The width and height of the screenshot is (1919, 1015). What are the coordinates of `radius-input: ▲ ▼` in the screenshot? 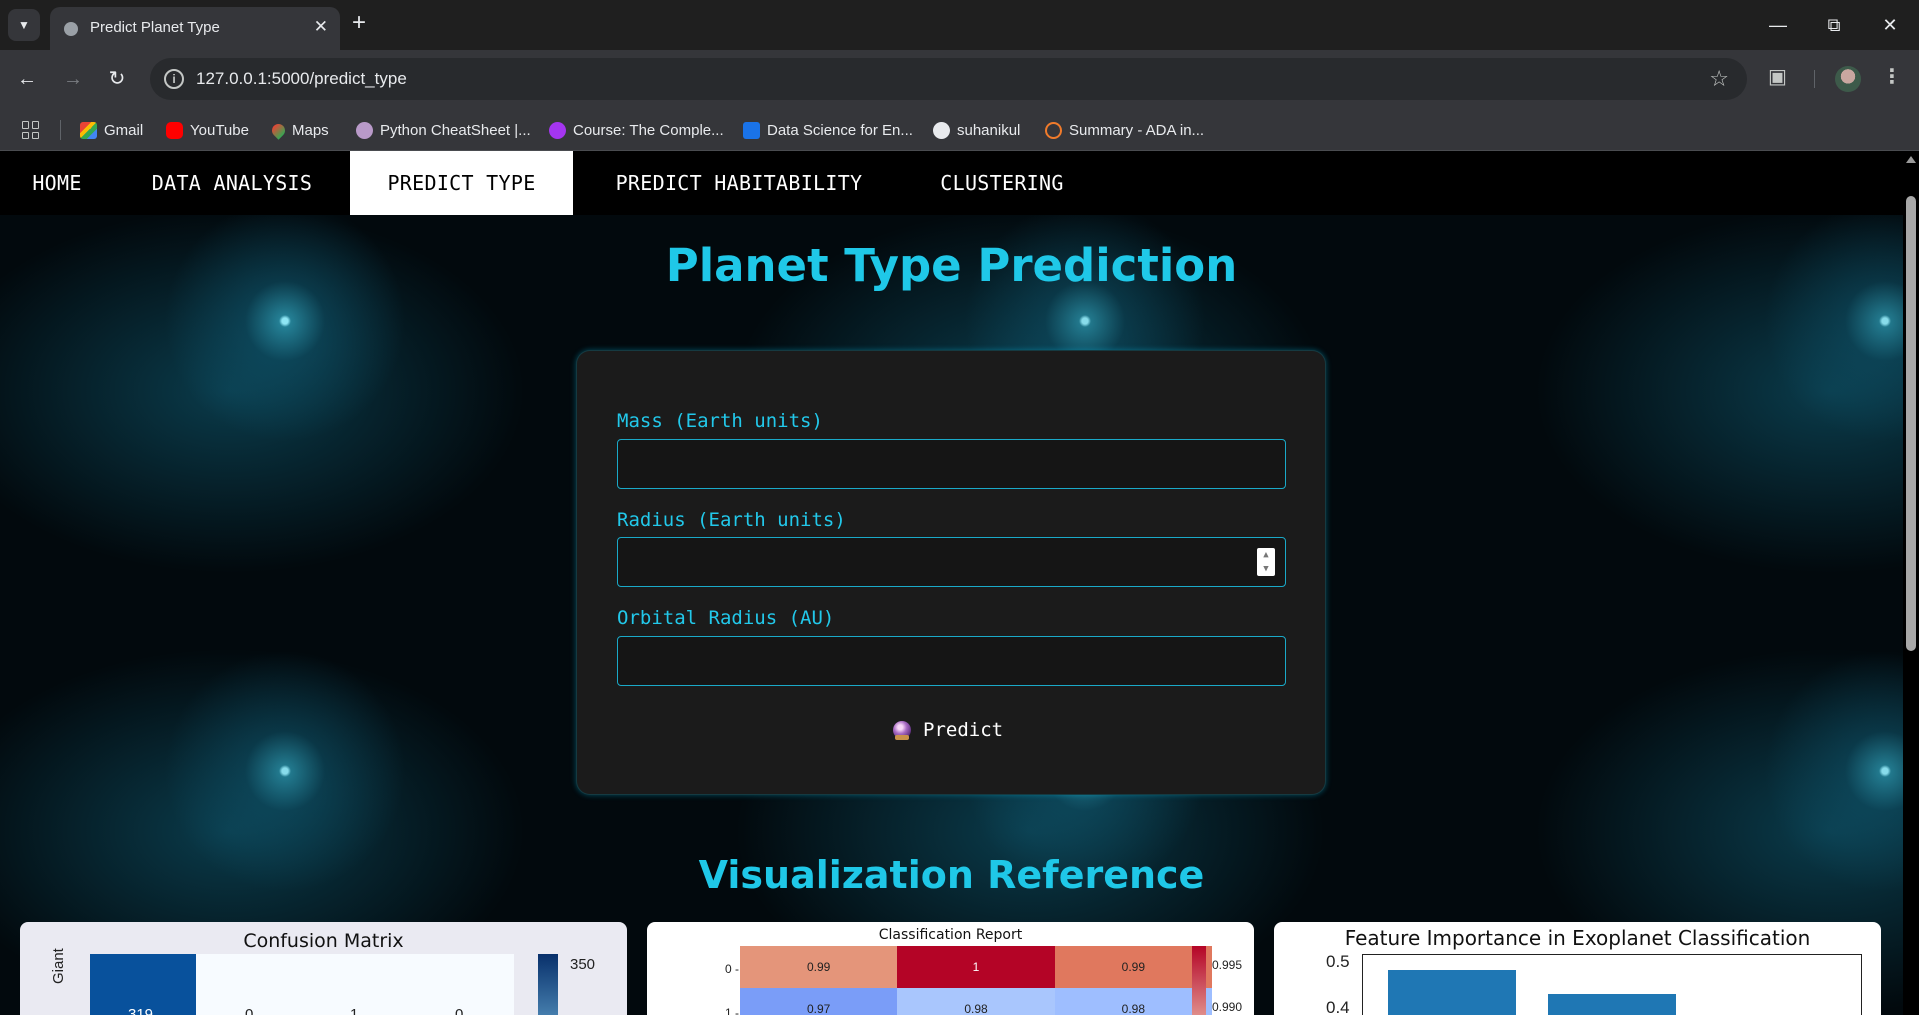 It's located at (951, 562).